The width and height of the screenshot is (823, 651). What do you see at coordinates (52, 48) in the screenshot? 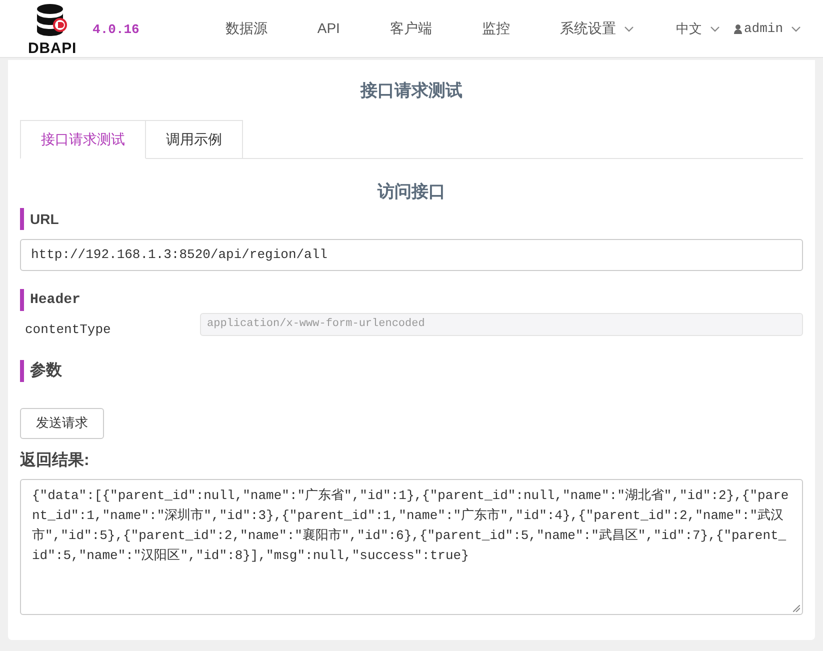
I see `logo-text: DBAPI` at bounding box center [52, 48].